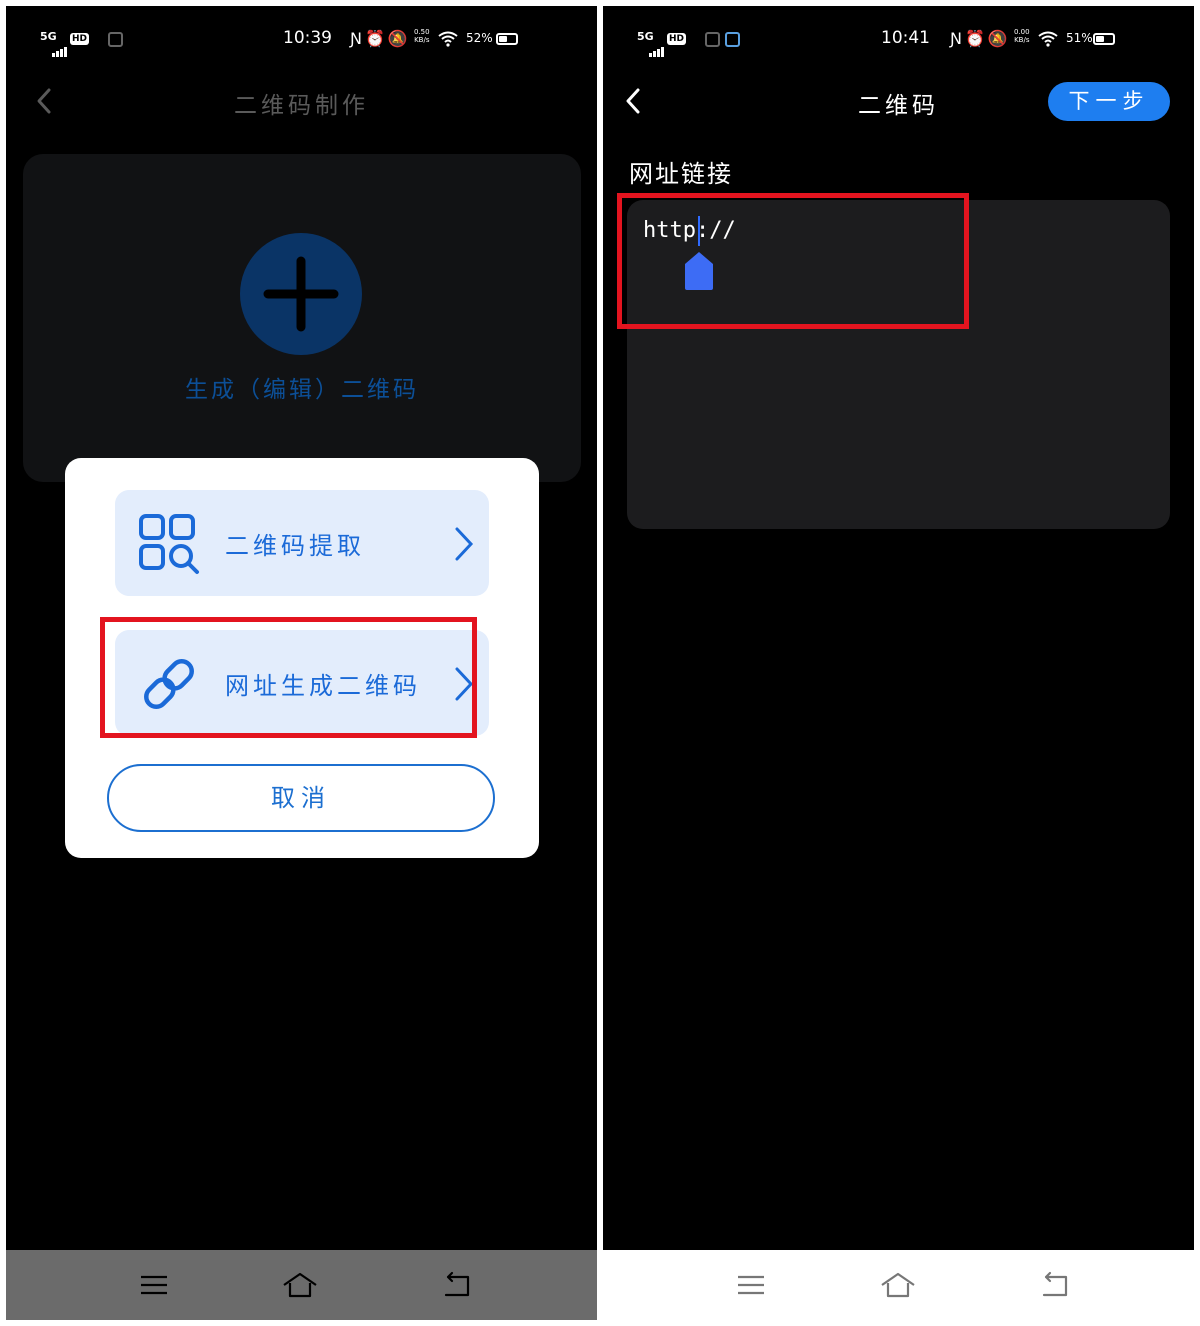  Describe the element at coordinates (307, 38) in the screenshot. I see `clock: 10:39` at that location.